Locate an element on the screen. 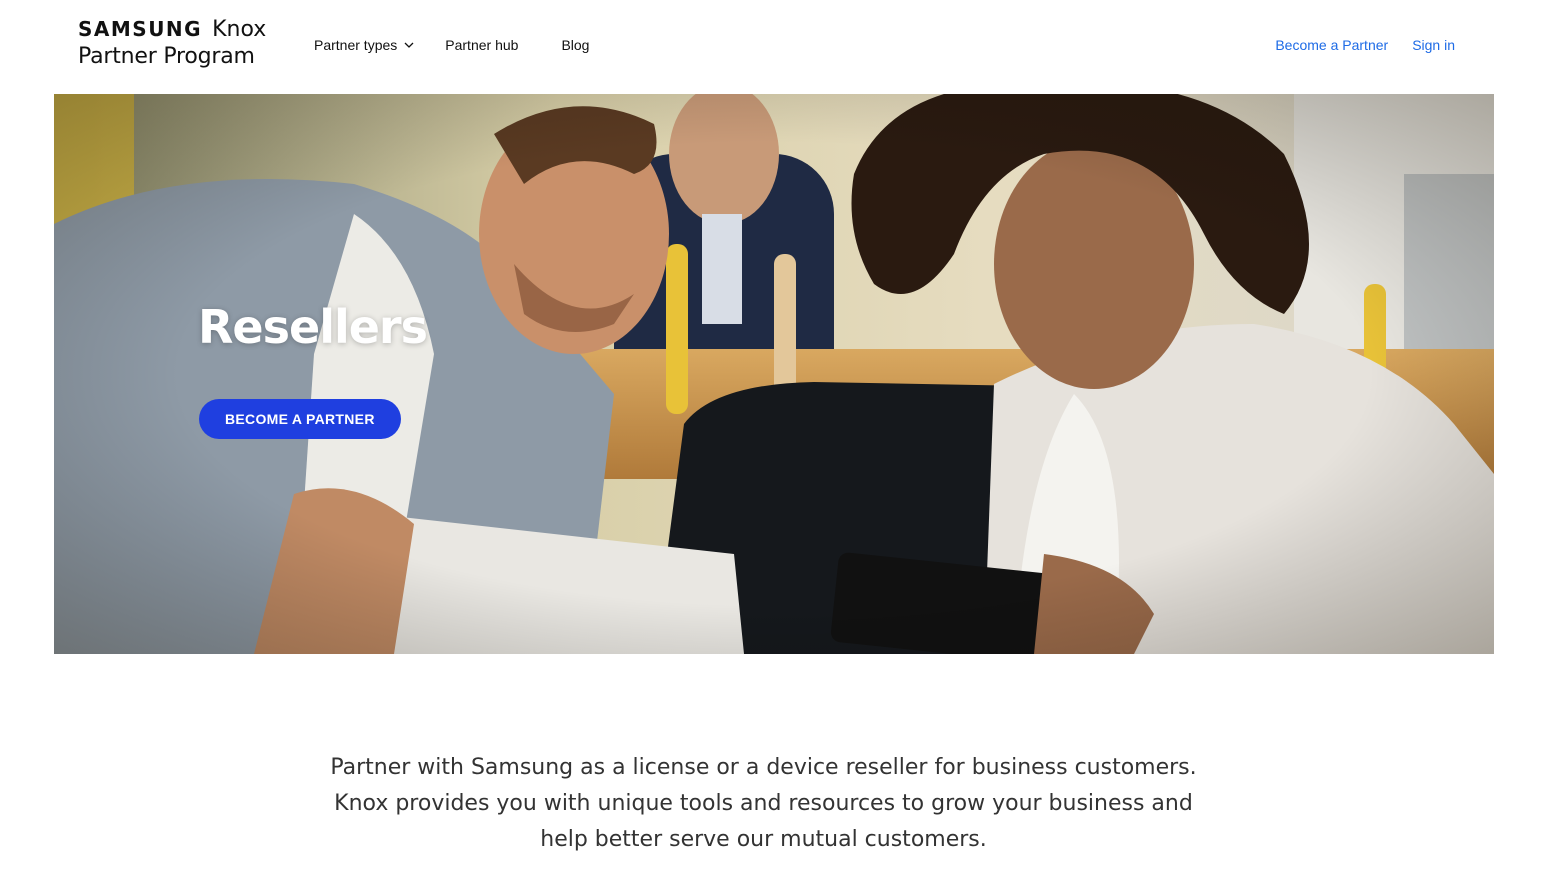 The image size is (1557, 888). sign-in-link: Sign in is located at coordinates (1433, 45).